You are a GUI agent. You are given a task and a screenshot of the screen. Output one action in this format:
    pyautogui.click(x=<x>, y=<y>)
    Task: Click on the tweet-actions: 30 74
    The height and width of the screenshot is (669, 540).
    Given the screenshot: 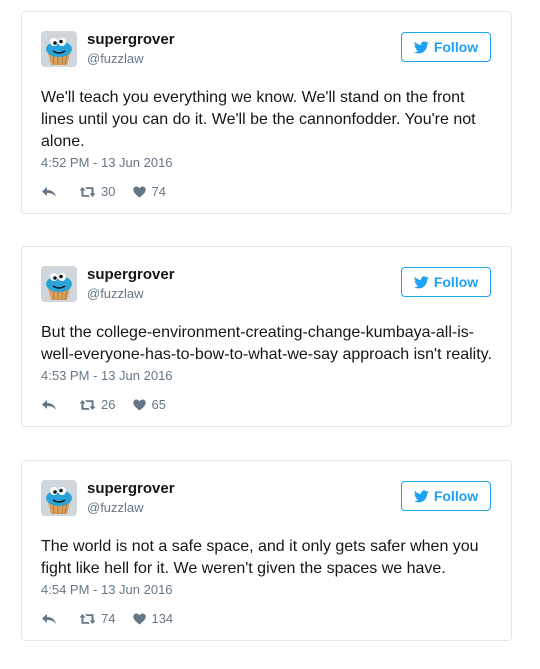 What is the action you would take?
    pyautogui.click(x=103, y=192)
    